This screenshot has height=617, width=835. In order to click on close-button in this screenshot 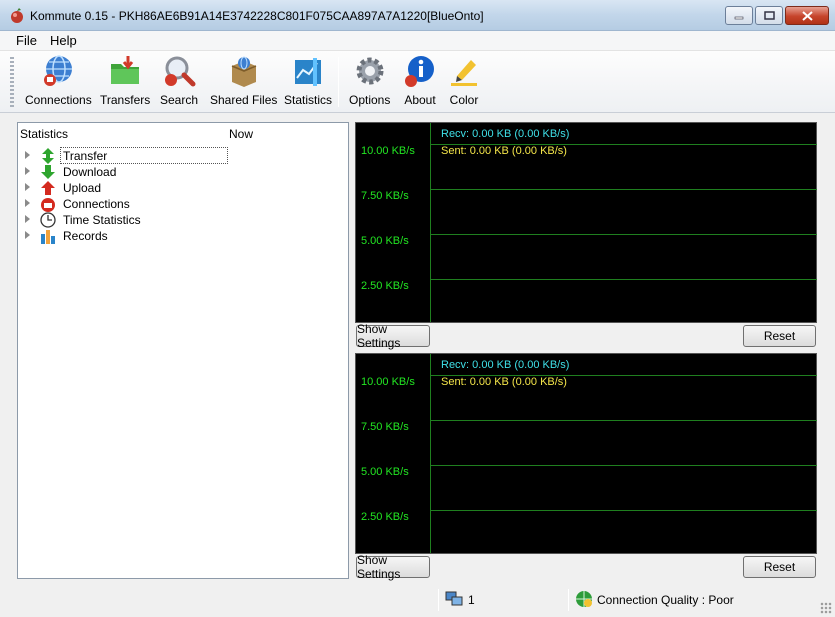, I will do `click(807, 15)`.